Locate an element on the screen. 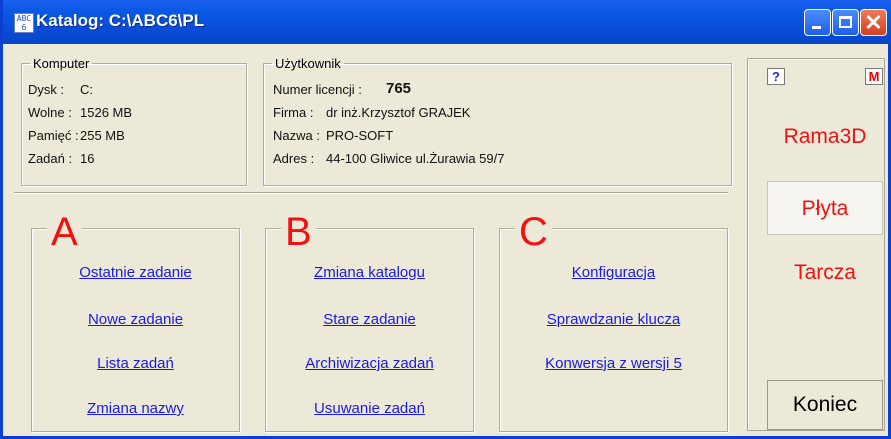  row-value: C: is located at coordinates (86, 89).